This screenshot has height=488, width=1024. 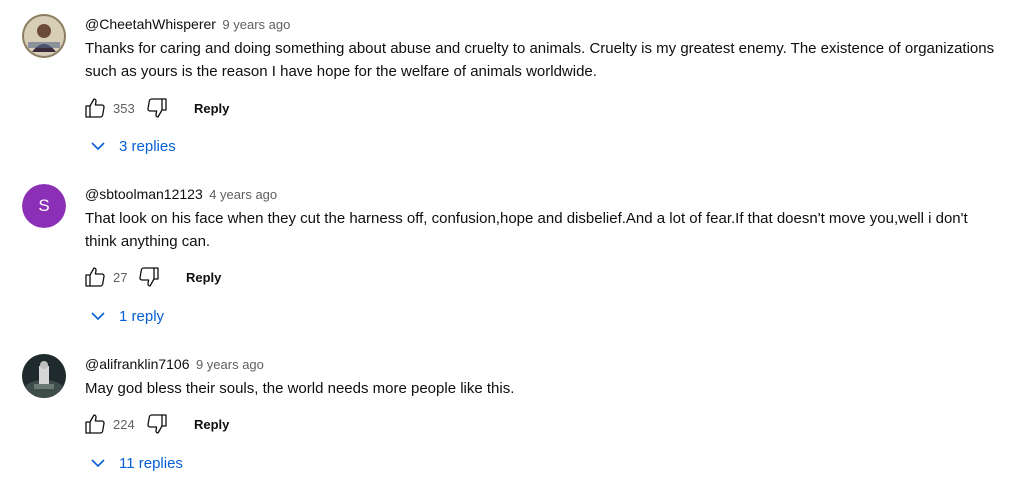 What do you see at coordinates (151, 463) in the screenshot?
I see `replies-count: 11 replies` at bounding box center [151, 463].